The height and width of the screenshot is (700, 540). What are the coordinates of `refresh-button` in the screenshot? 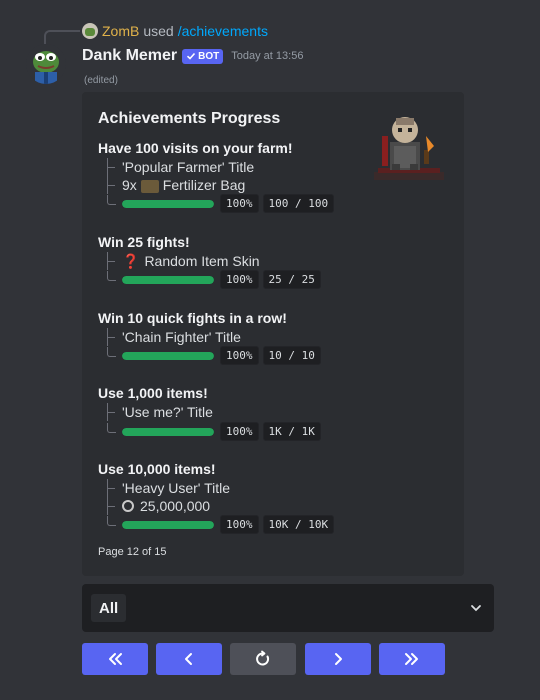 It's located at (263, 659).